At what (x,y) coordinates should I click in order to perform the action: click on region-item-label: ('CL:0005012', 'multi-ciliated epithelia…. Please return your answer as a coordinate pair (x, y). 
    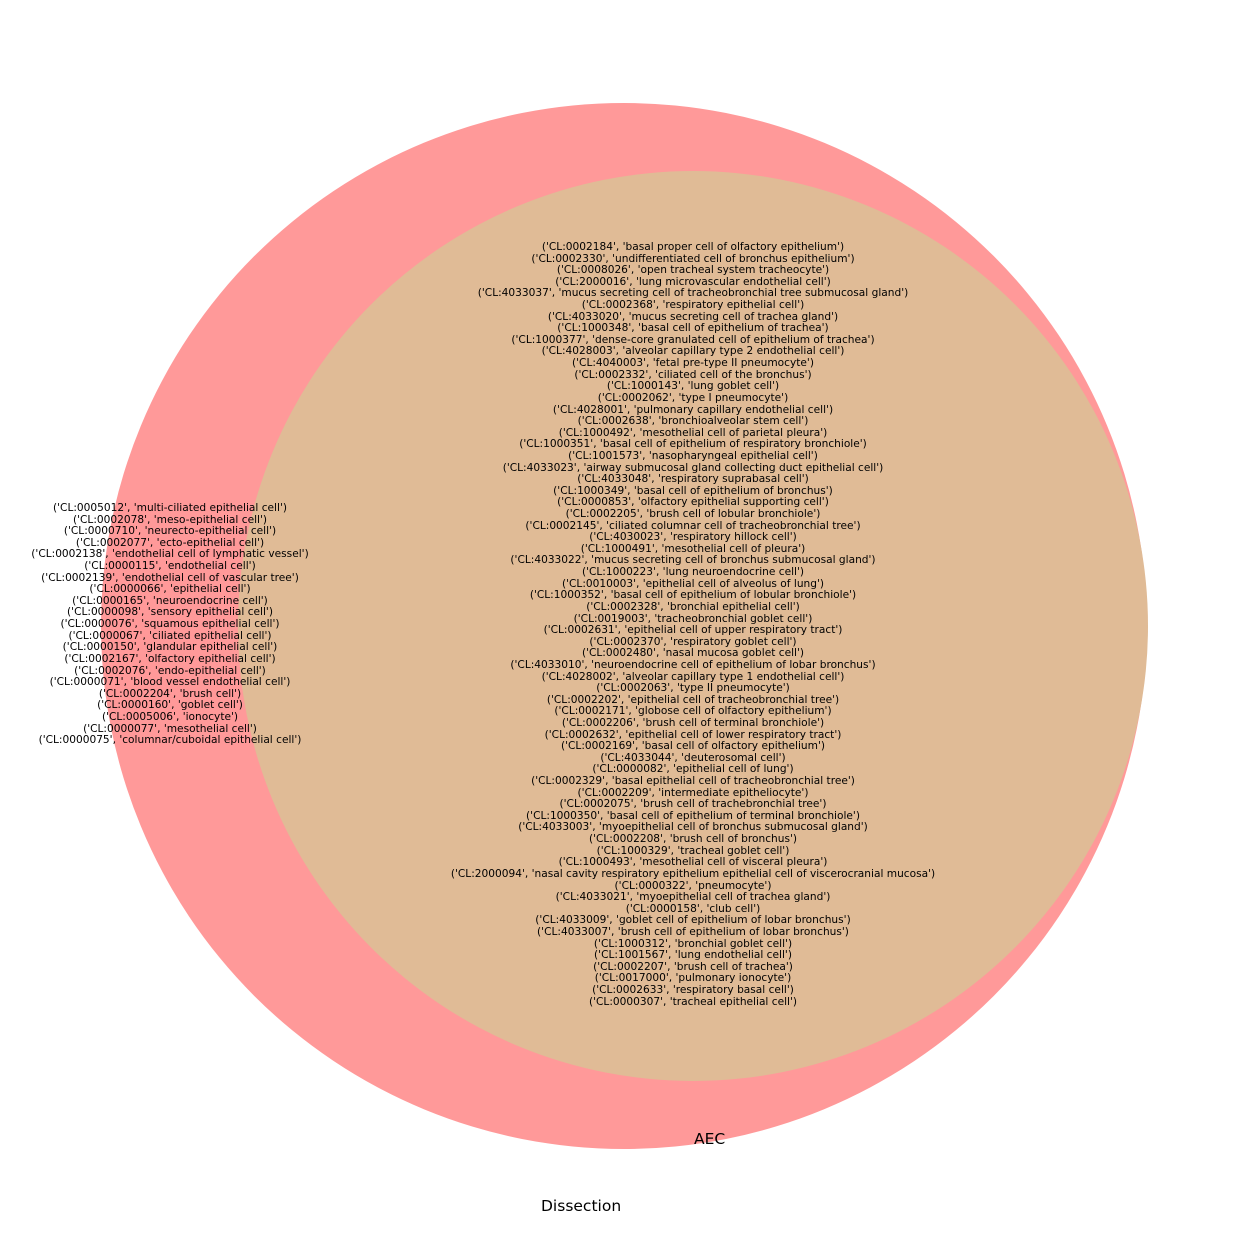
    Looking at the image, I should click on (170, 508).